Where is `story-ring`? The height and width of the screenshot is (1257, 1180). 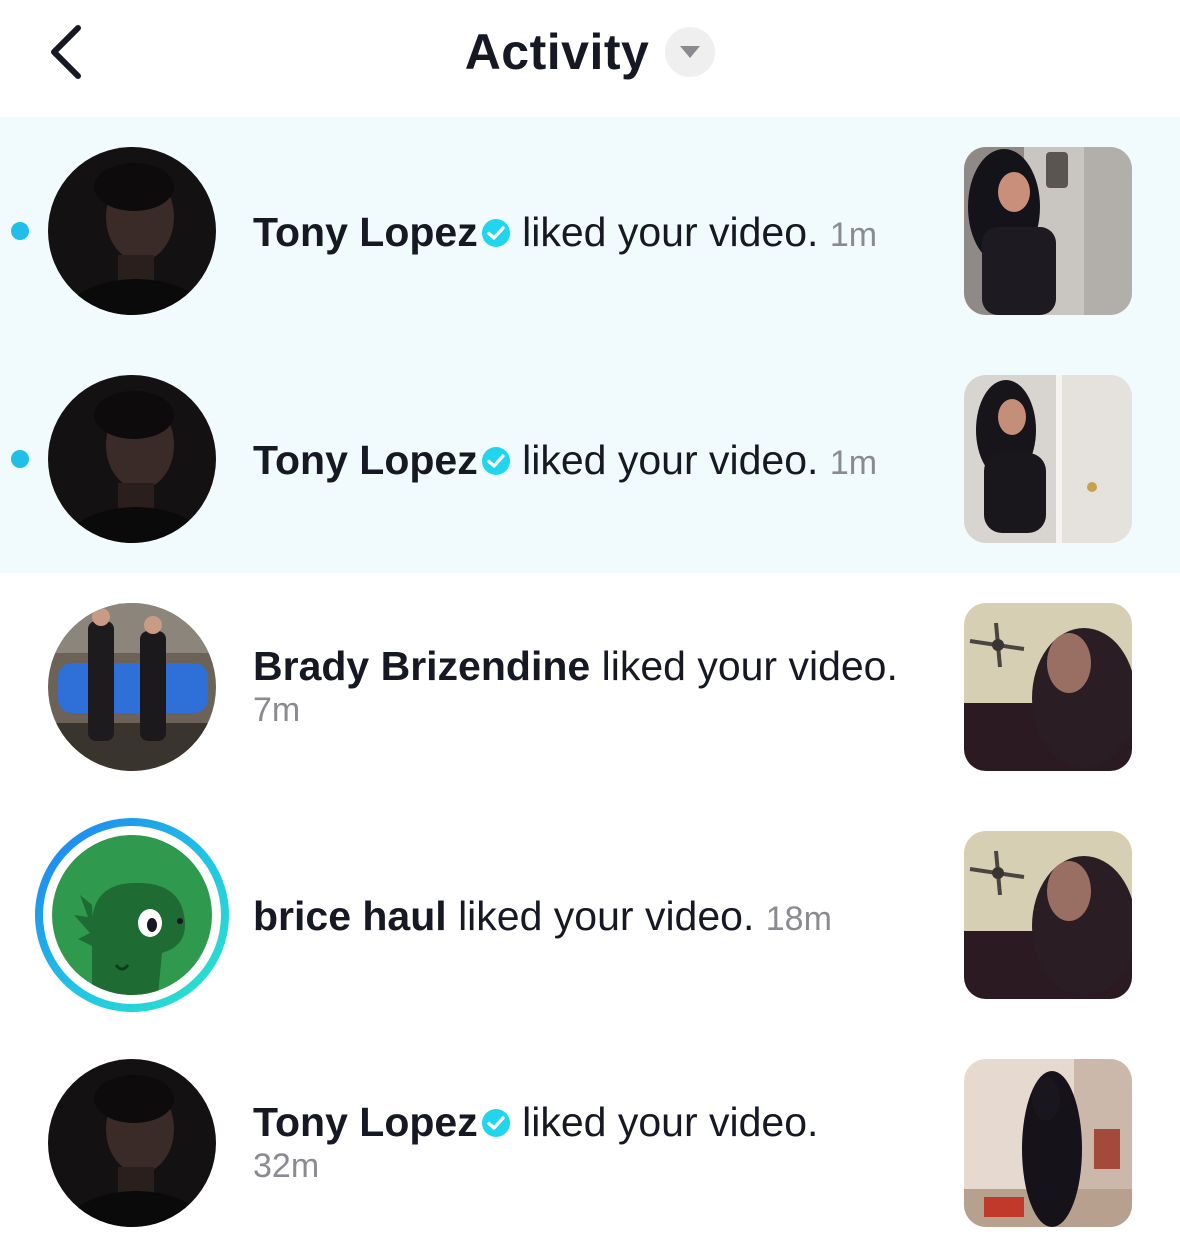 story-ring is located at coordinates (132, 915).